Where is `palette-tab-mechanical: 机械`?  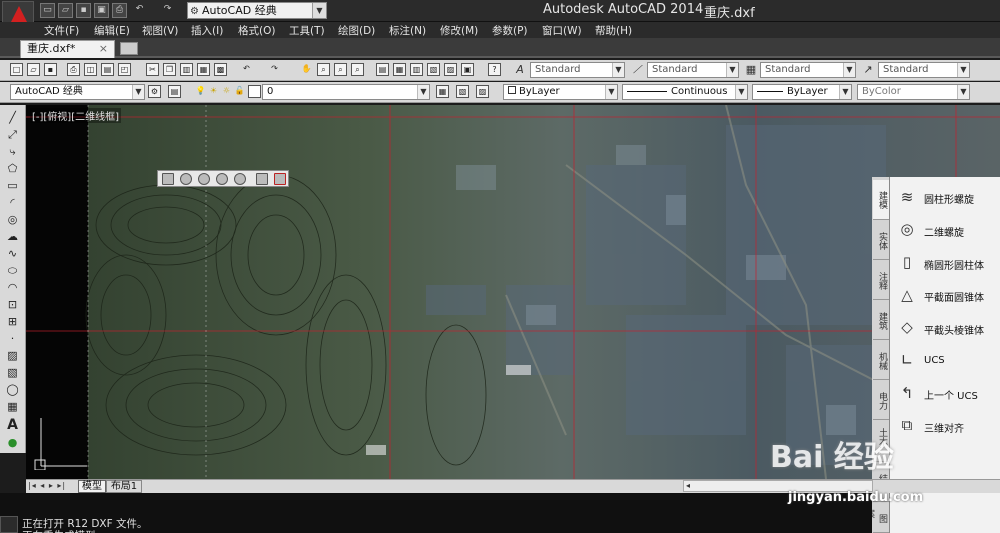 palette-tab-mechanical: 机械 is located at coordinates (881, 361).